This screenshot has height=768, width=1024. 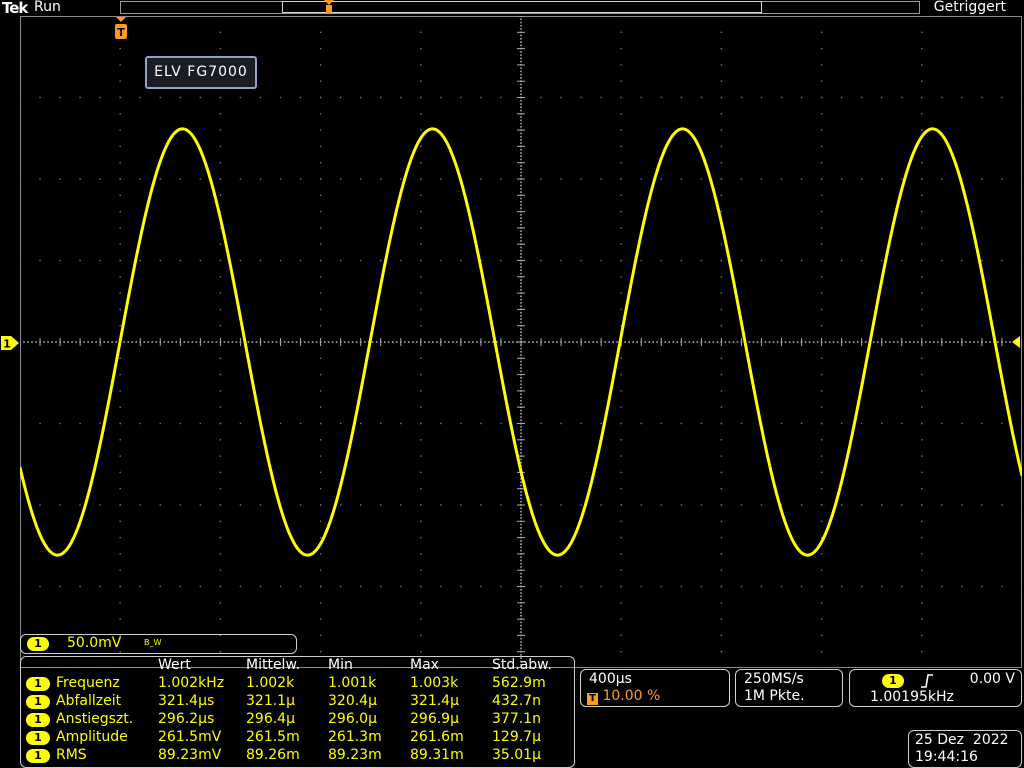 What do you see at coordinates (92, 737) in the screenshot?
I see `measurement-name: Amplitude` at bounding box center [92, 737].